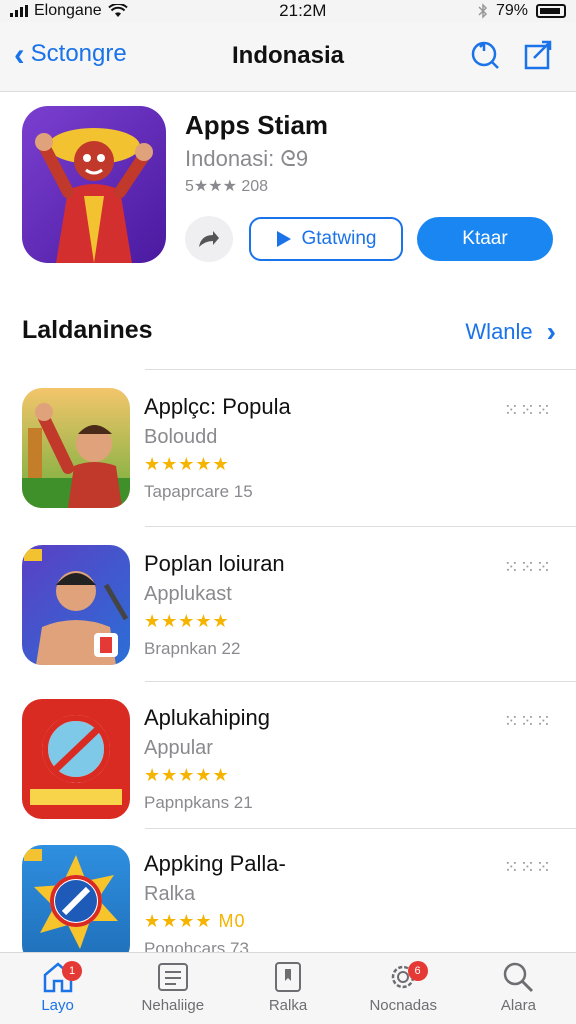 The image size is (576, 1024). What do you see at coordinates (117, 10) in the screenshot?
I see `wifi-icon` at bounding box center [117, 10].